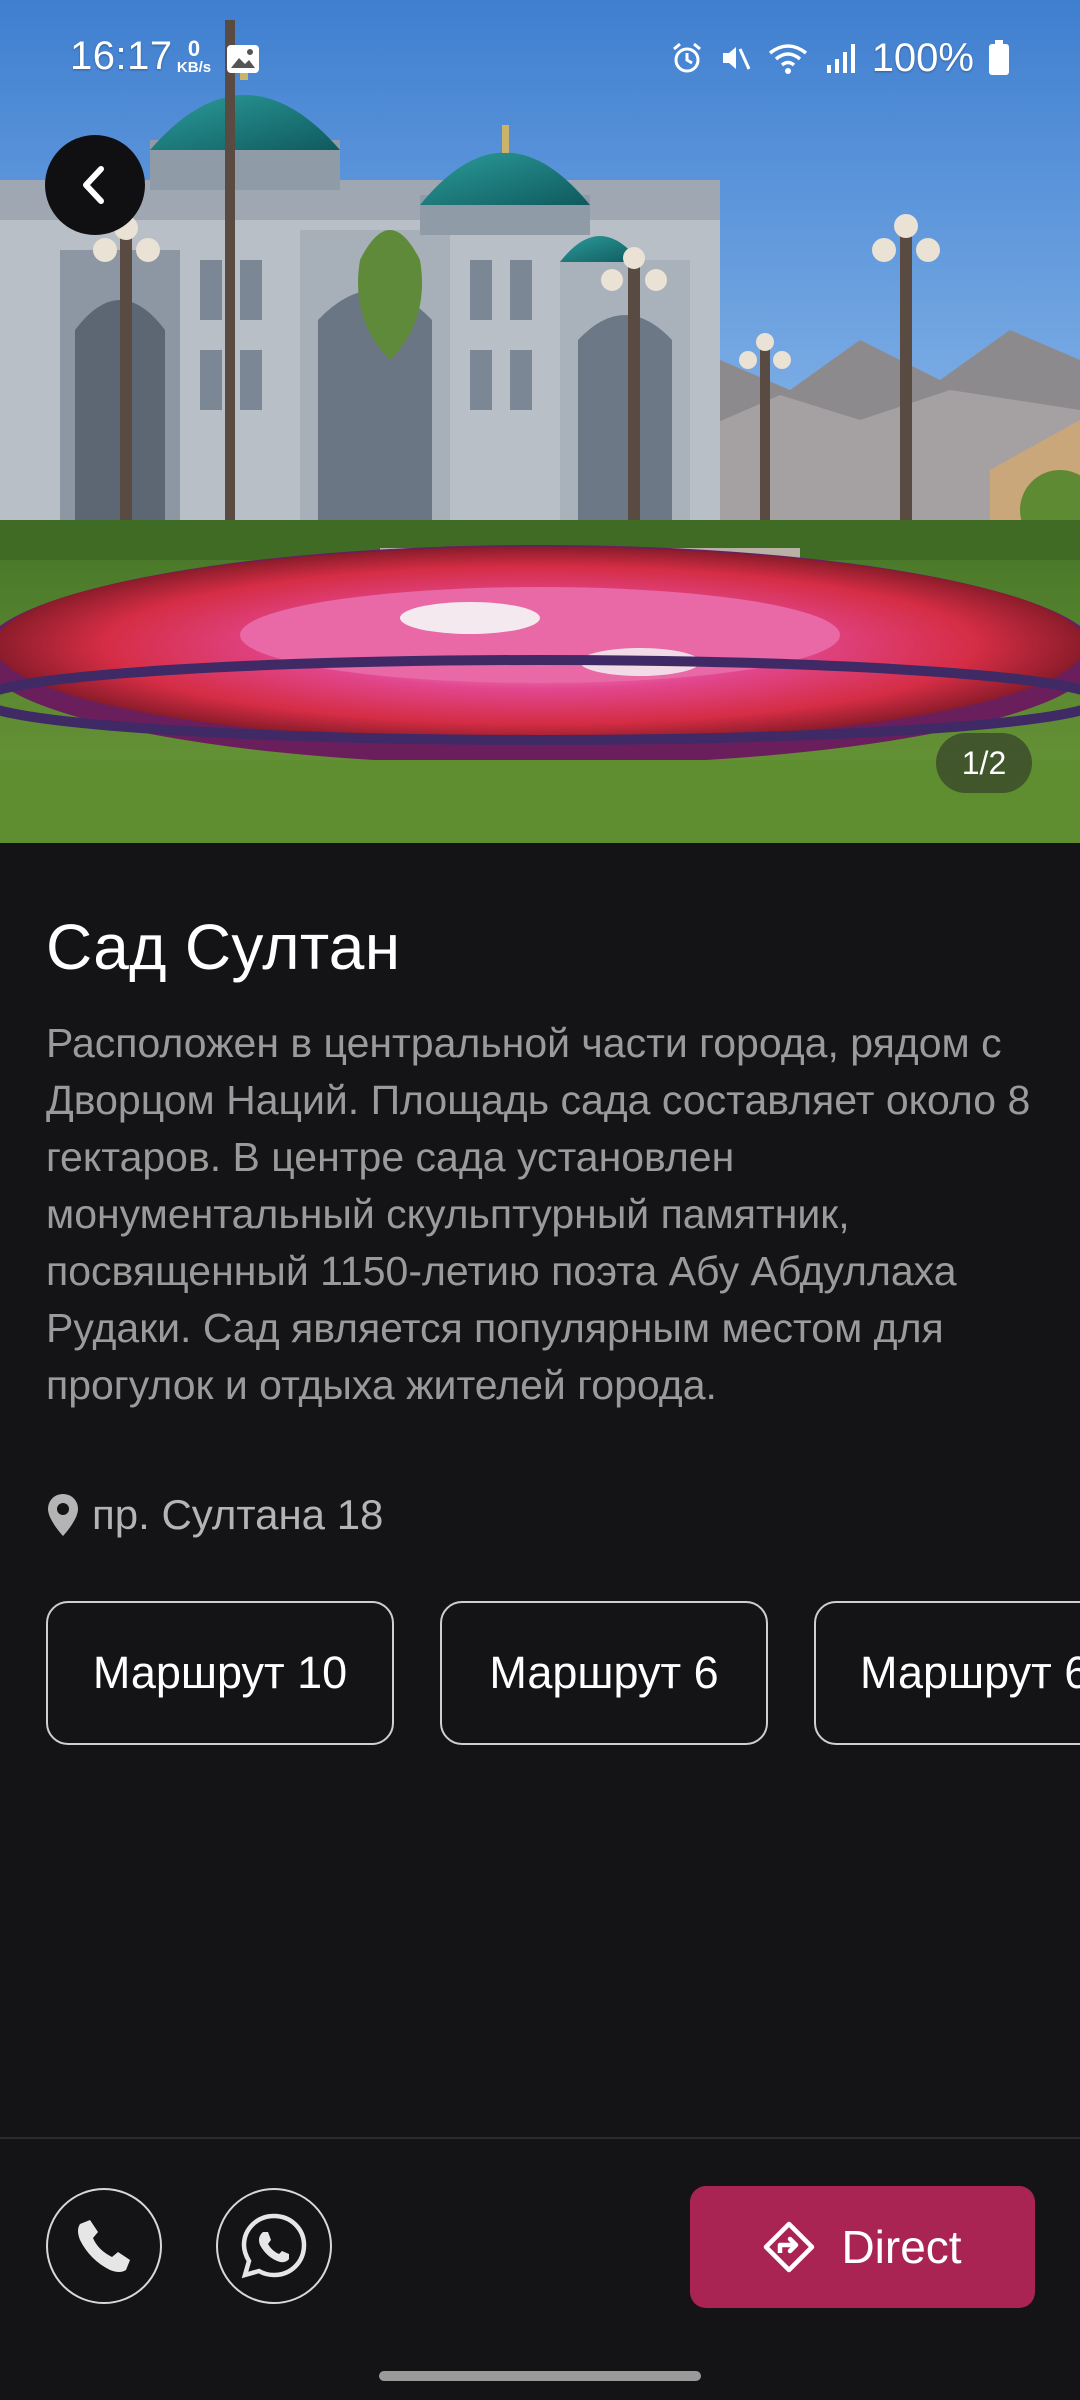 This screenshot has height=2400, width=1080. What do you see at coordinates (540, 59) in the screenshot?
I see `status-bar: 16:17 0 KB/s 100%` at bounding box center [540, 59].